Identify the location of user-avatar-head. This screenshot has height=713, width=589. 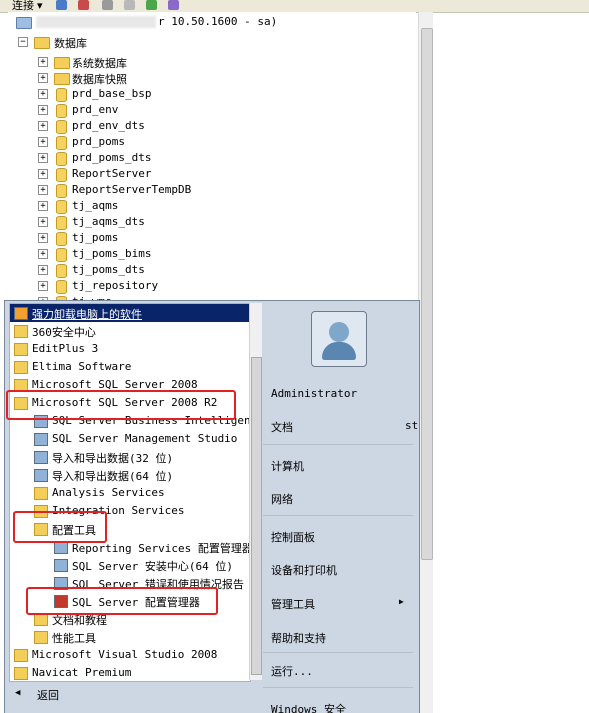
(339, 332).